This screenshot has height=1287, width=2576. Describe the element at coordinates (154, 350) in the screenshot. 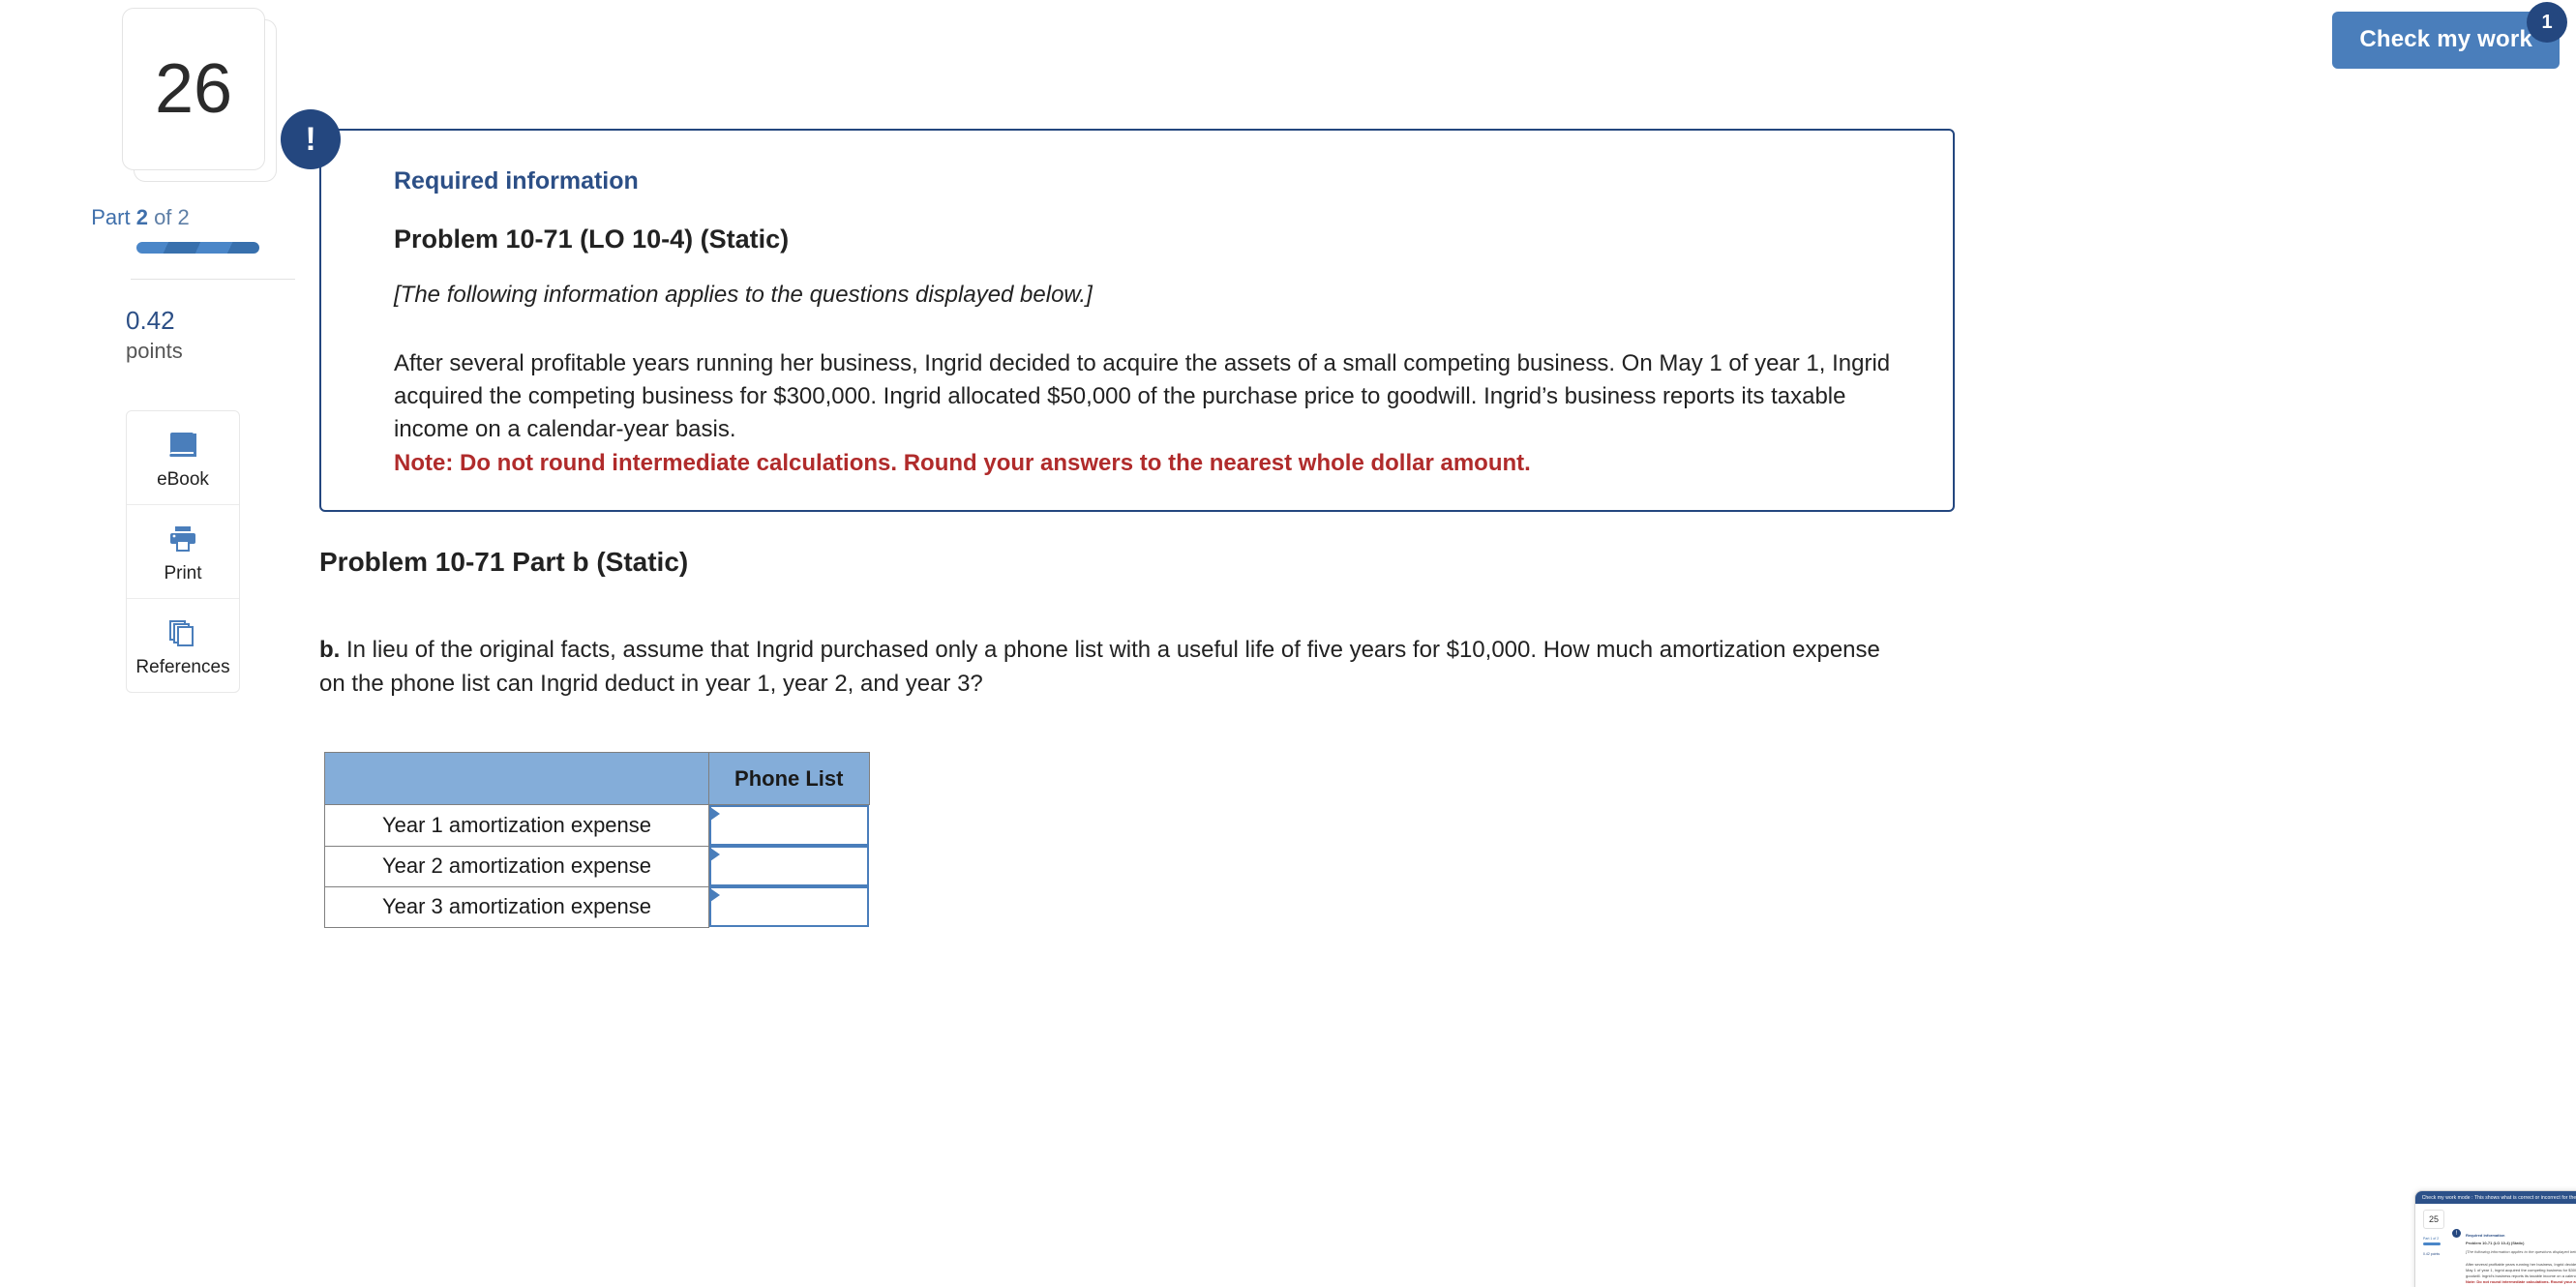

I see `points-label: points` at that location.